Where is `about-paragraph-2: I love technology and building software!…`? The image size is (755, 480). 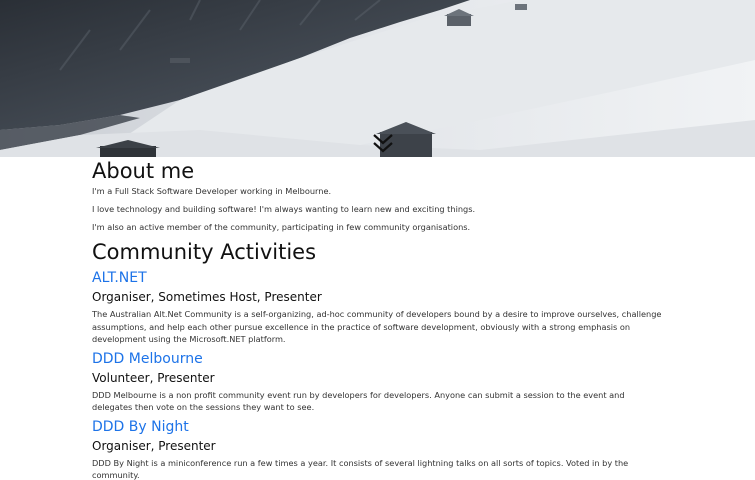 about-paragraph-2: I love technology and building software!… is located at coordinates (284, 209).